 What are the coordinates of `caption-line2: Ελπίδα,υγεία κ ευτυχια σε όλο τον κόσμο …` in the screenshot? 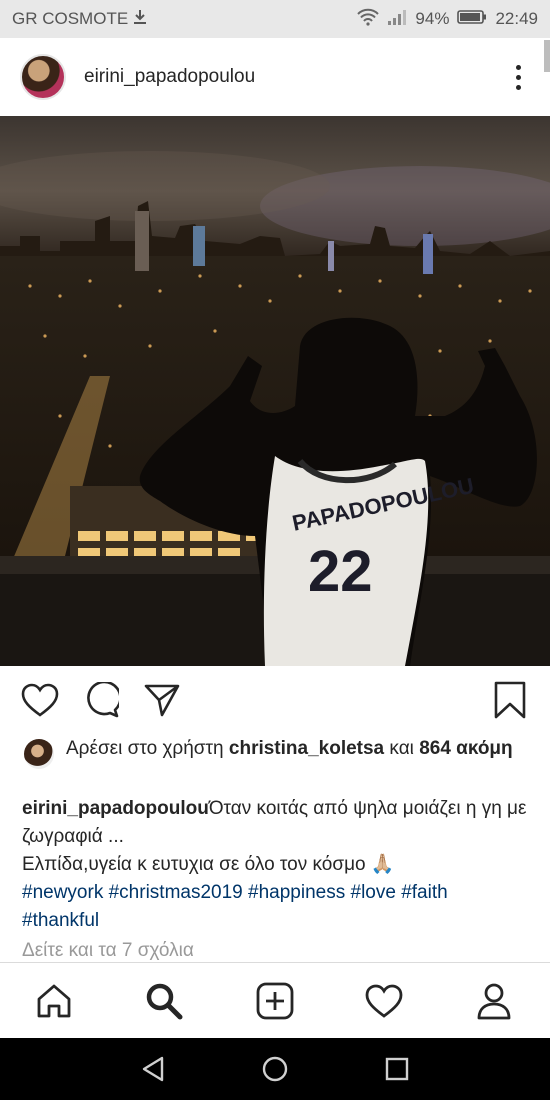 It's located at (208, 864).